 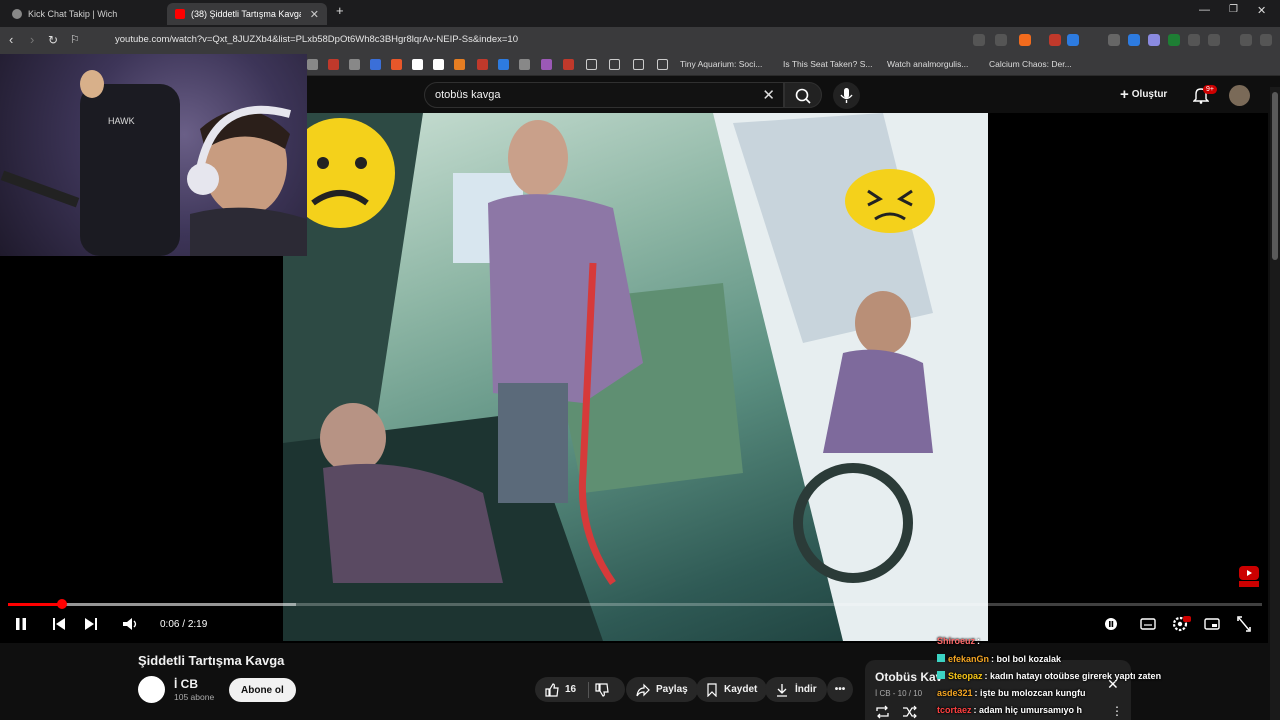 I want to click on share-button: Paylaş, so click(x=662, y=689).